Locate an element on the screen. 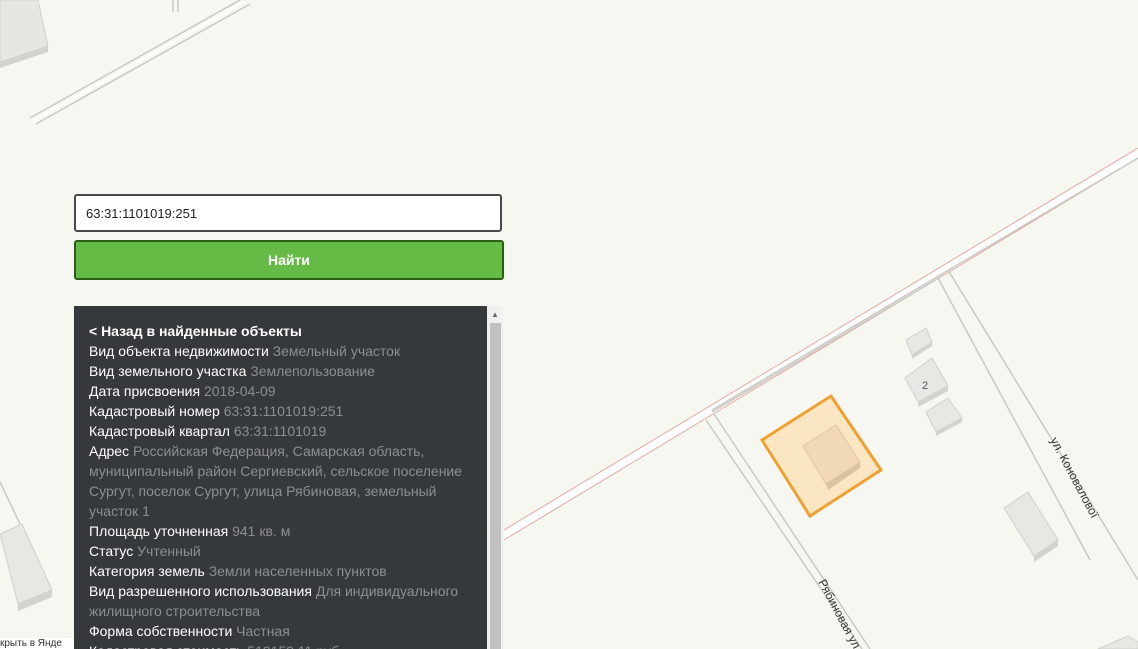 The image size is (1138, 649). building: 2 is located at coordinates (926, 382).